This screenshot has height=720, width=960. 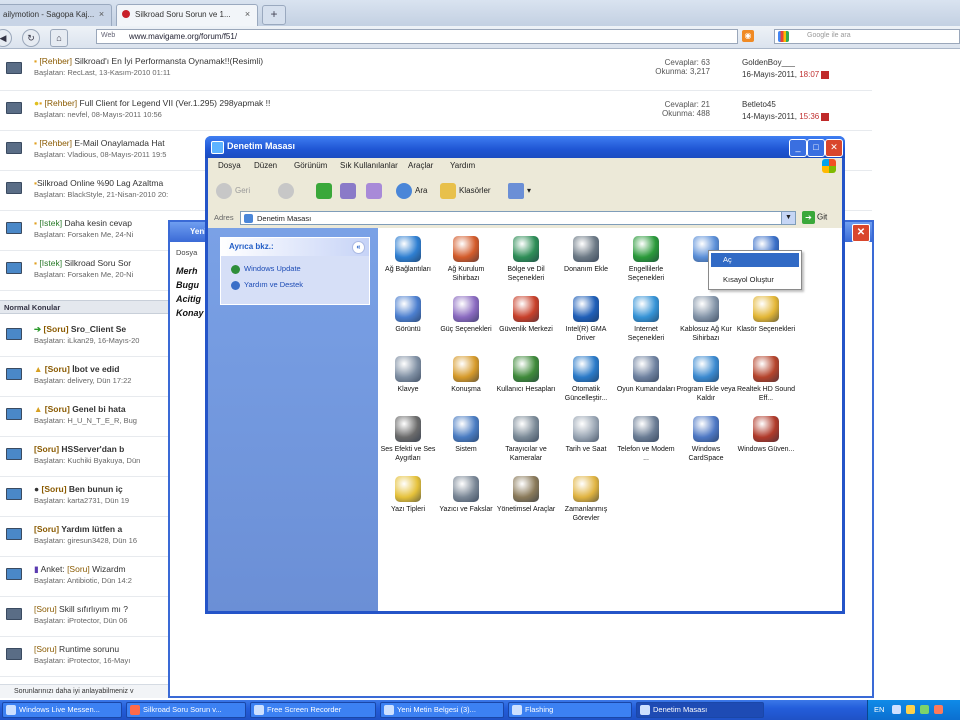 I want to click on thread-title: ➔ [Soru] Sro_Client Se, so click(x=80, y=329).